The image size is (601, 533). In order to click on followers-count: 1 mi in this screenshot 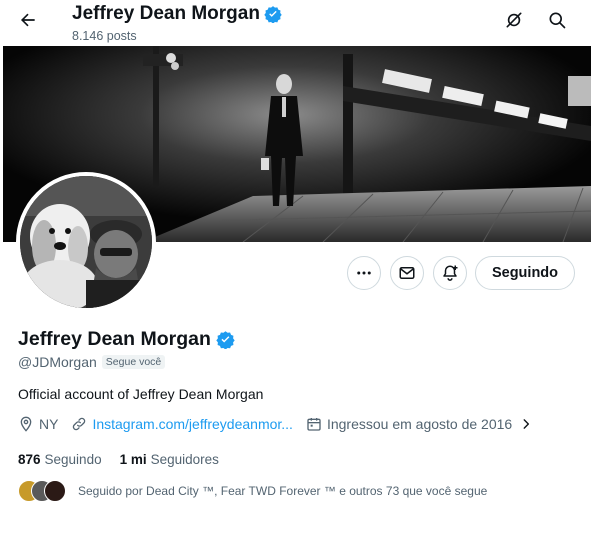, I will do `click(133, 459)`.